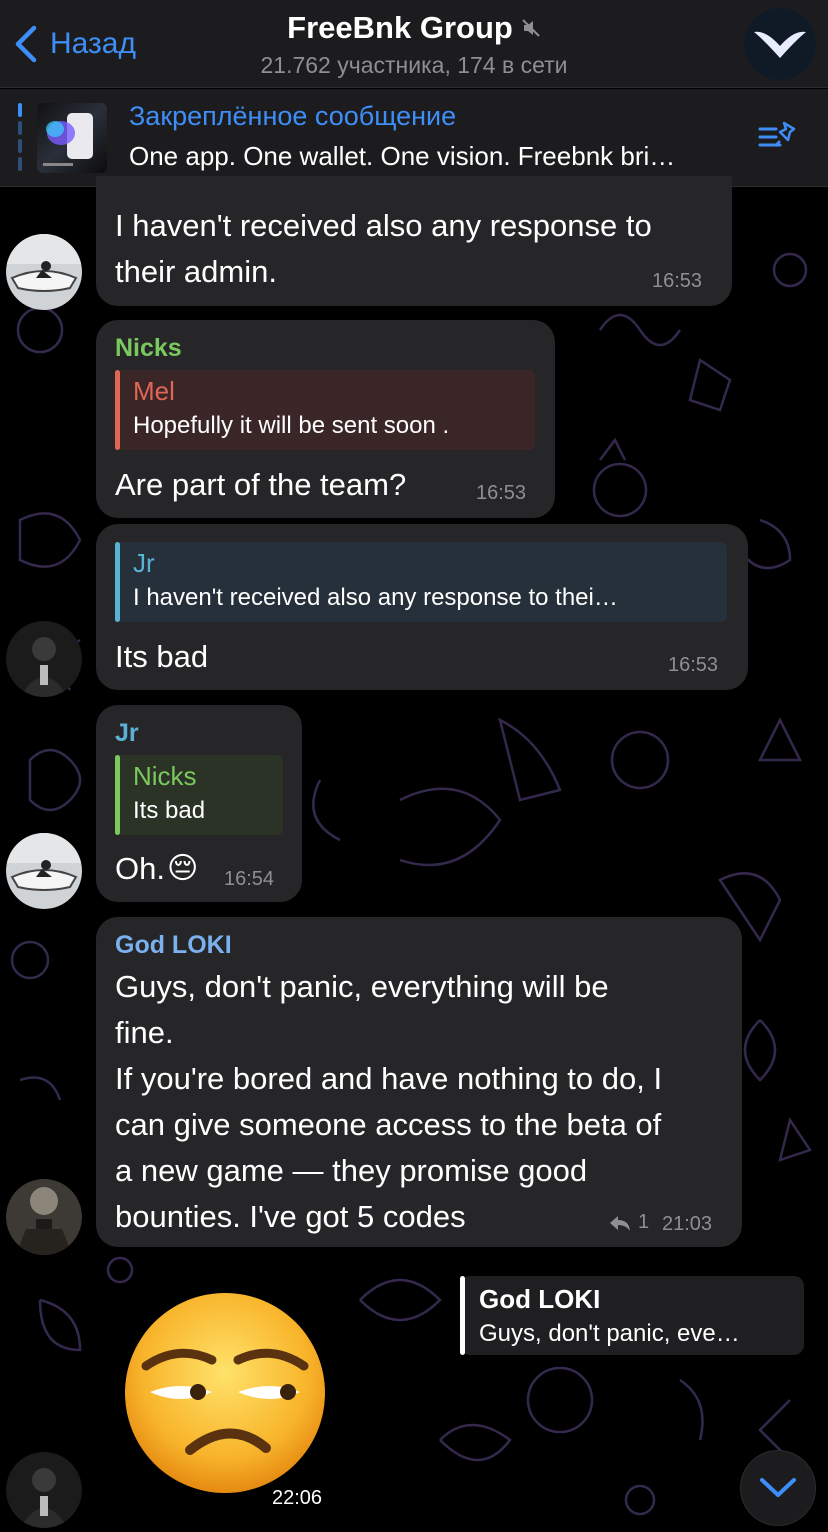 The image size is (828, 1532). What do you see at coordinates (325, 410) in the screenshot?
I see `reply-preview: Mel Hopefully it will be sent soon .` at bounding box center [325, 410].